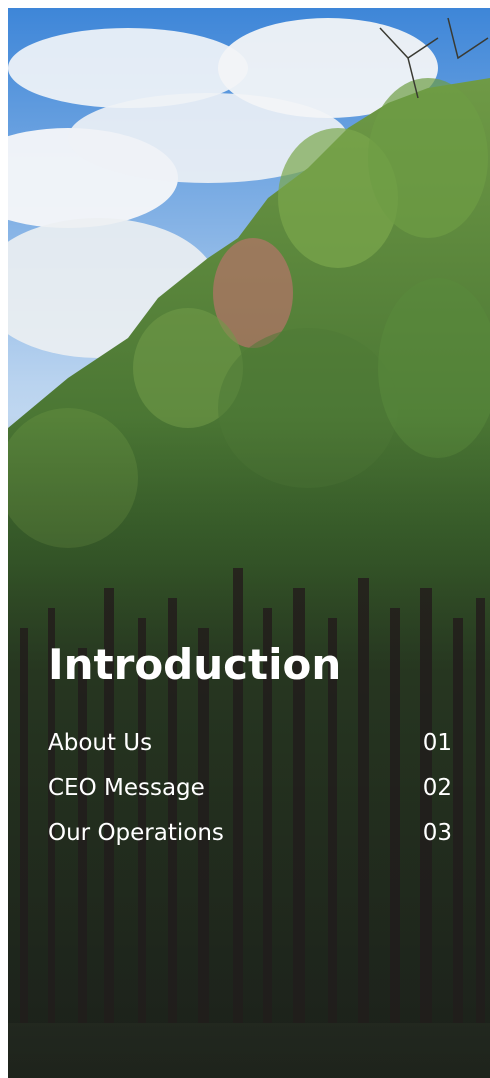  I want to click on page-title: Introduction, so click(195, 664).